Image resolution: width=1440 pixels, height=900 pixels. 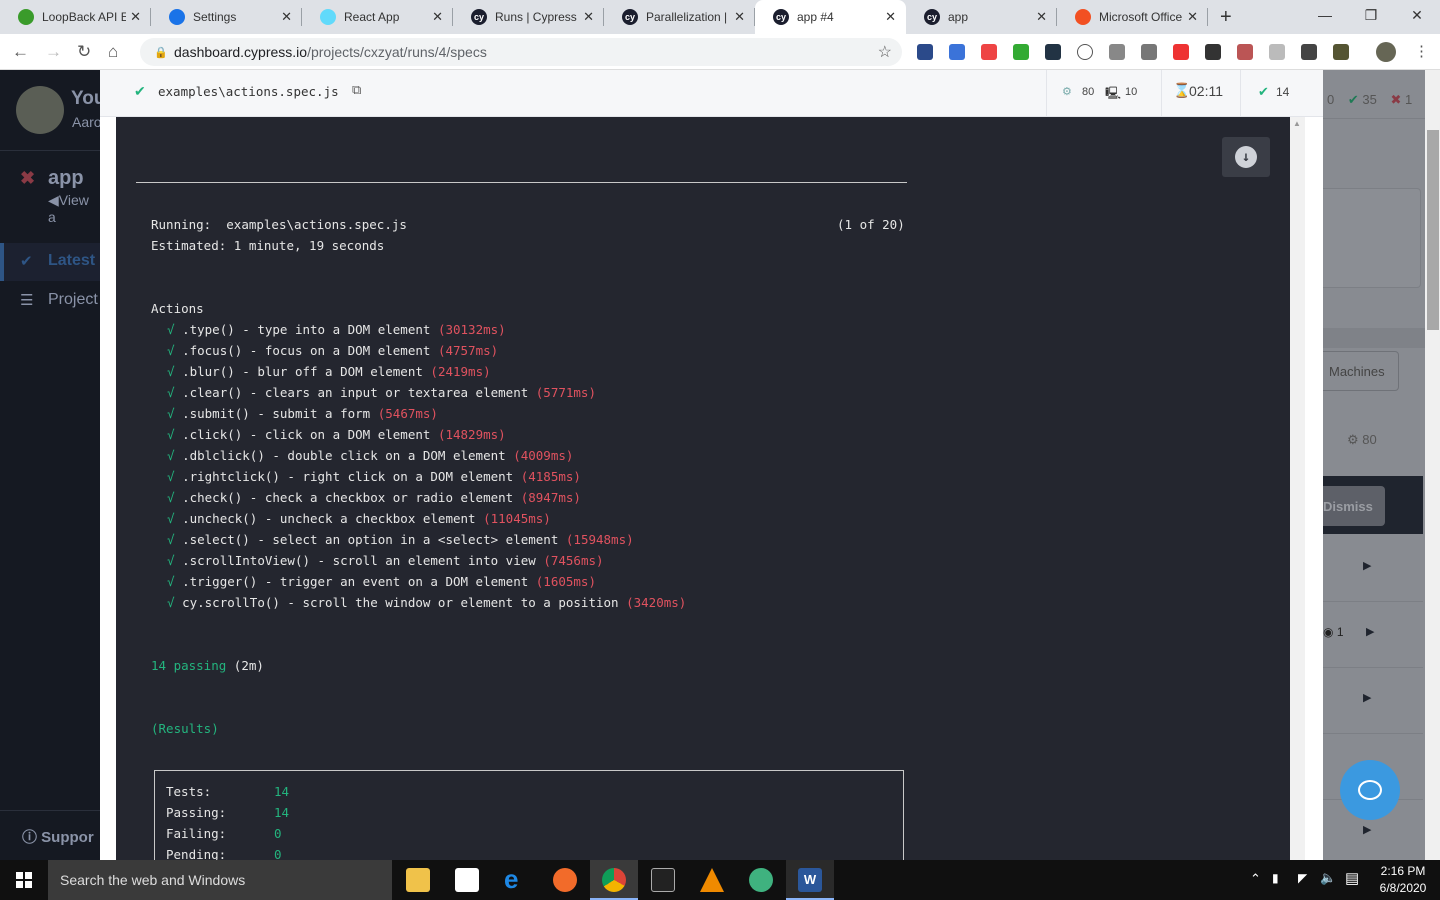 What do you see at coordinates (66, 178) in the screenshot?
I see `project-name: app` at bounding box center [66, 178].